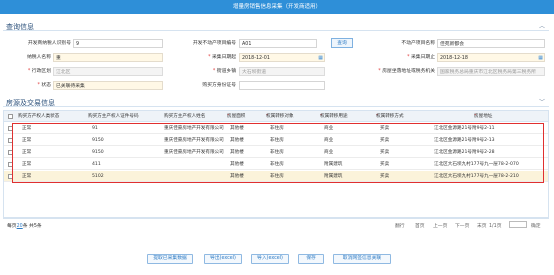 The image size is (554, 275). What do you see at coordinates (219, 85) in the screenshot?
I see `buyer-cert-label: 购买方身份证号` at bounding box center [219, 85].